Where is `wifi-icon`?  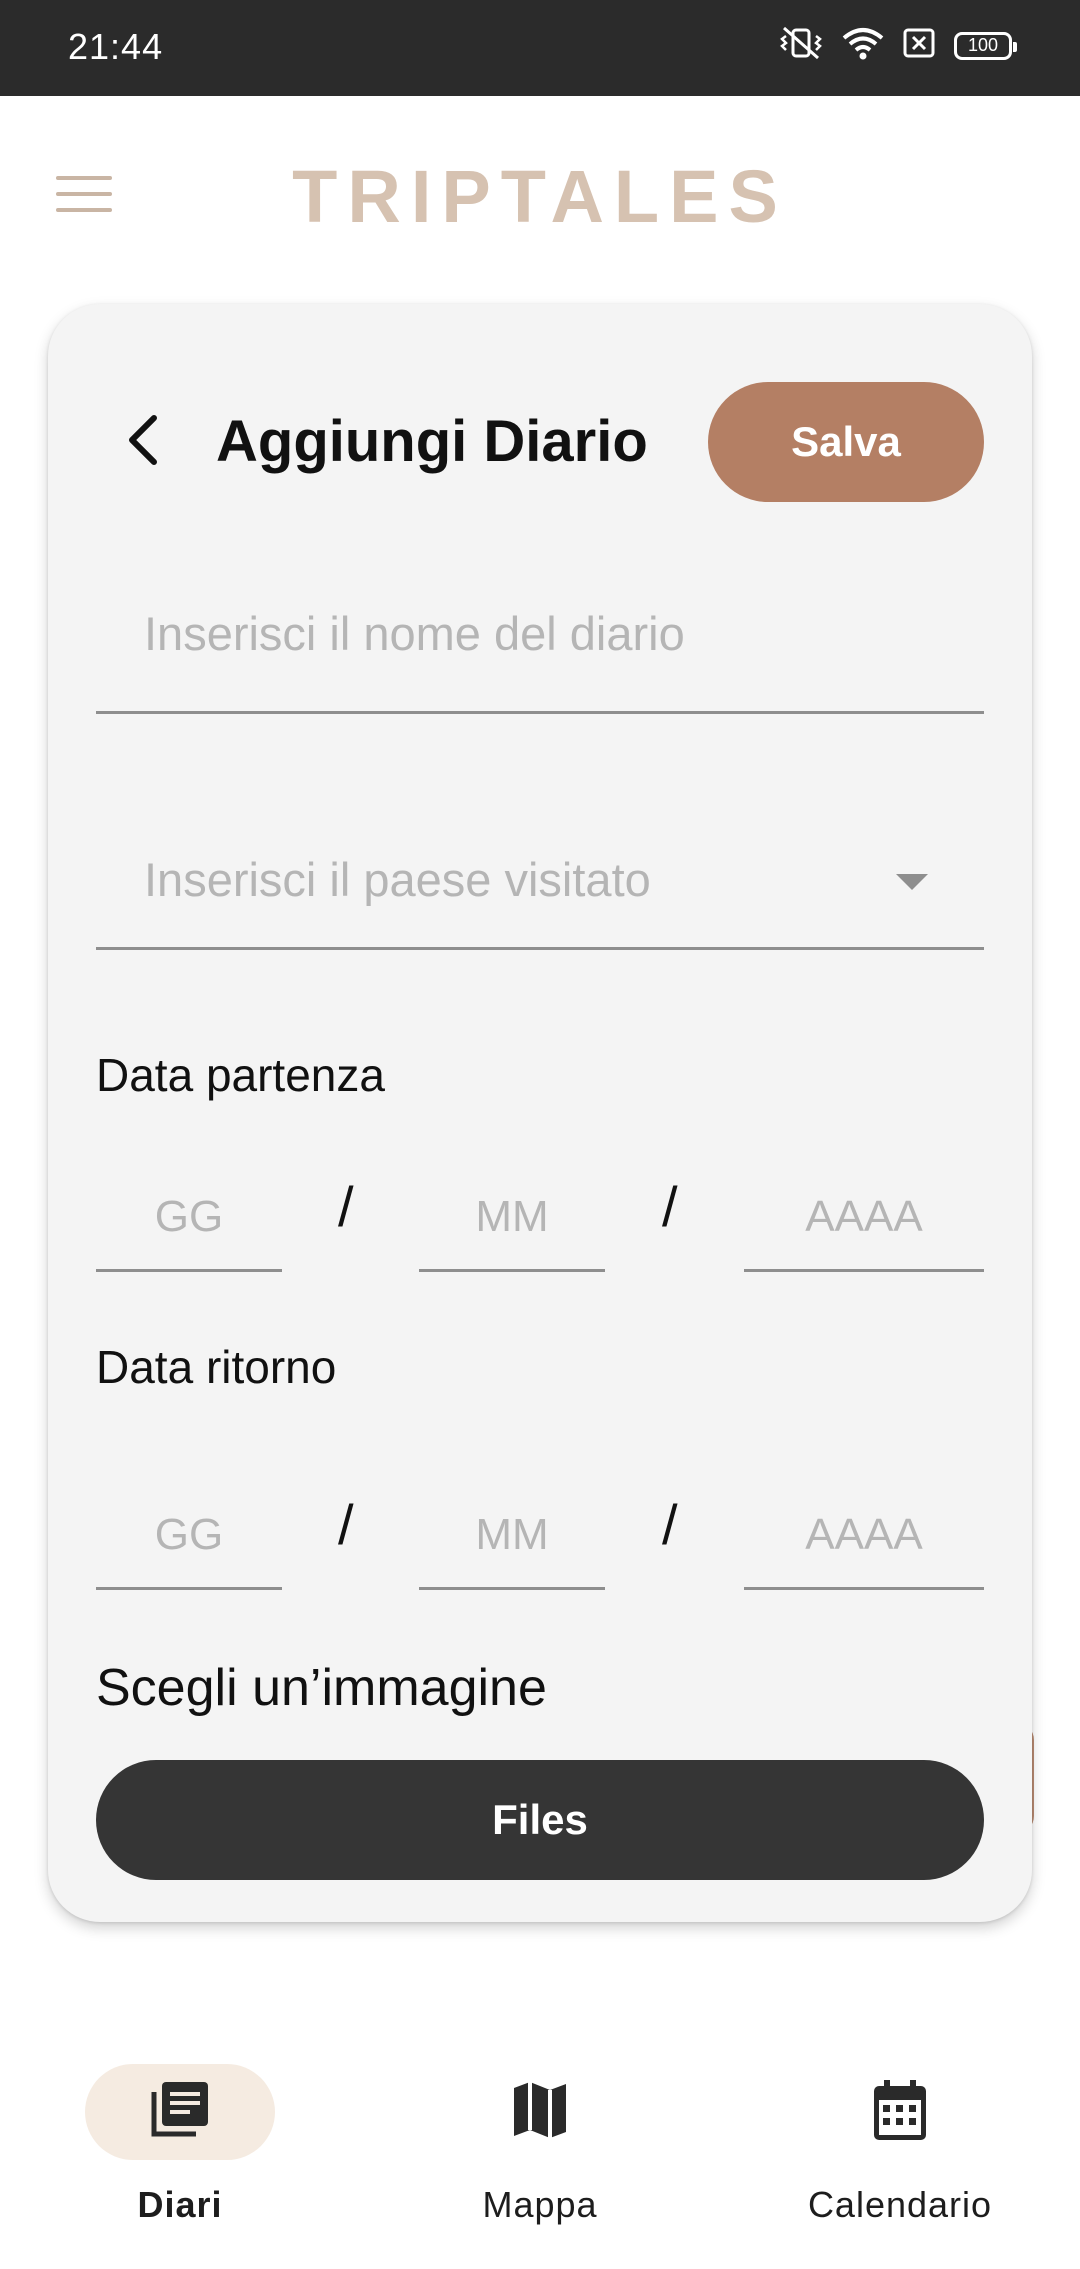 wifi-icon is located at coordinates (863, 45).